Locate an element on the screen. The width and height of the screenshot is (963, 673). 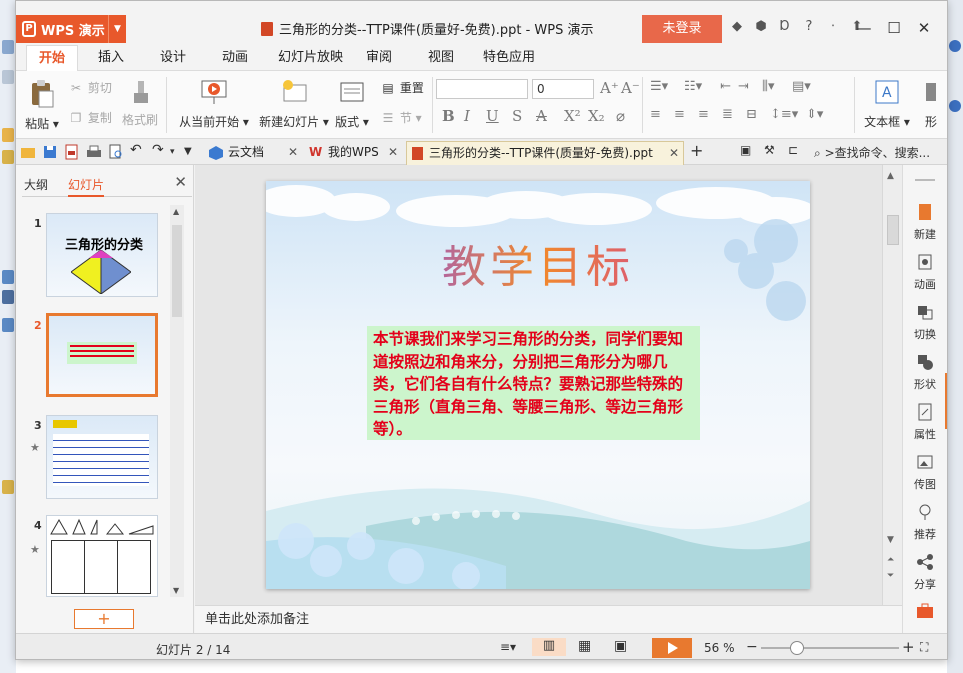
tab-special: 特色应用 is located at coordinates (509, 58).